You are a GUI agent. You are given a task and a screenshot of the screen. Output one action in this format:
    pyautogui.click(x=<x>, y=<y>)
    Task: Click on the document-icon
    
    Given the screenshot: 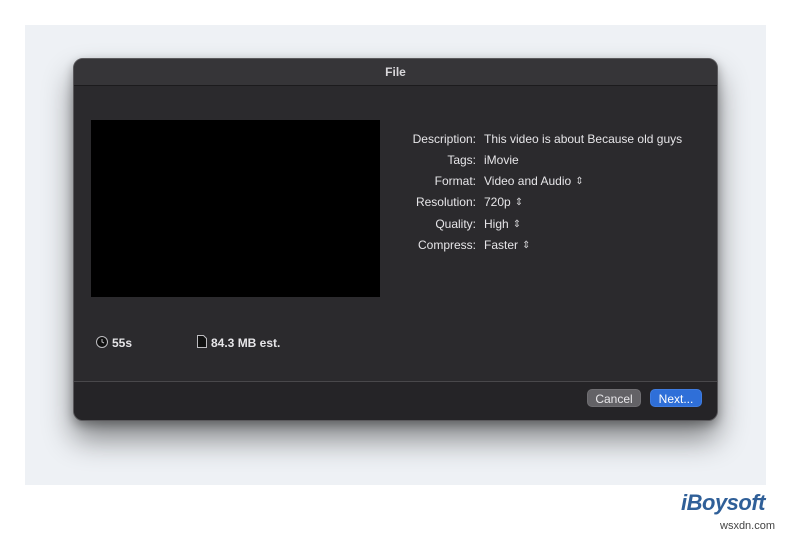 What is the action you would take?
    pyautogui.click(x=202, y=343)
    